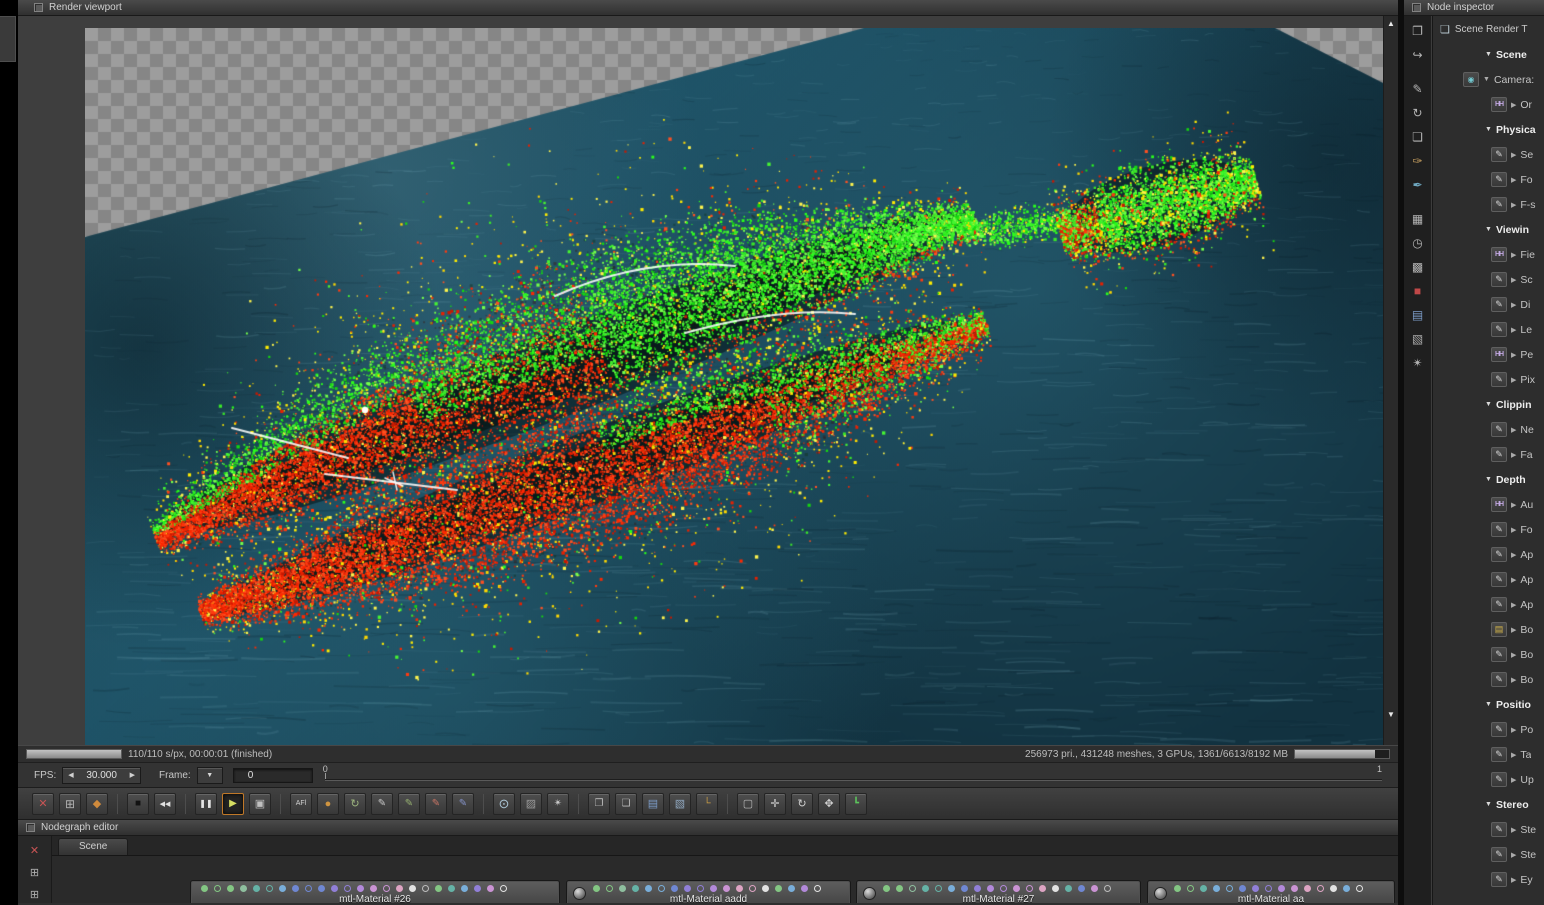 This screenshot has width=1544, height=905. I want to click on tree-section-clippin: ▼ Clippin, so click(1490, 404).